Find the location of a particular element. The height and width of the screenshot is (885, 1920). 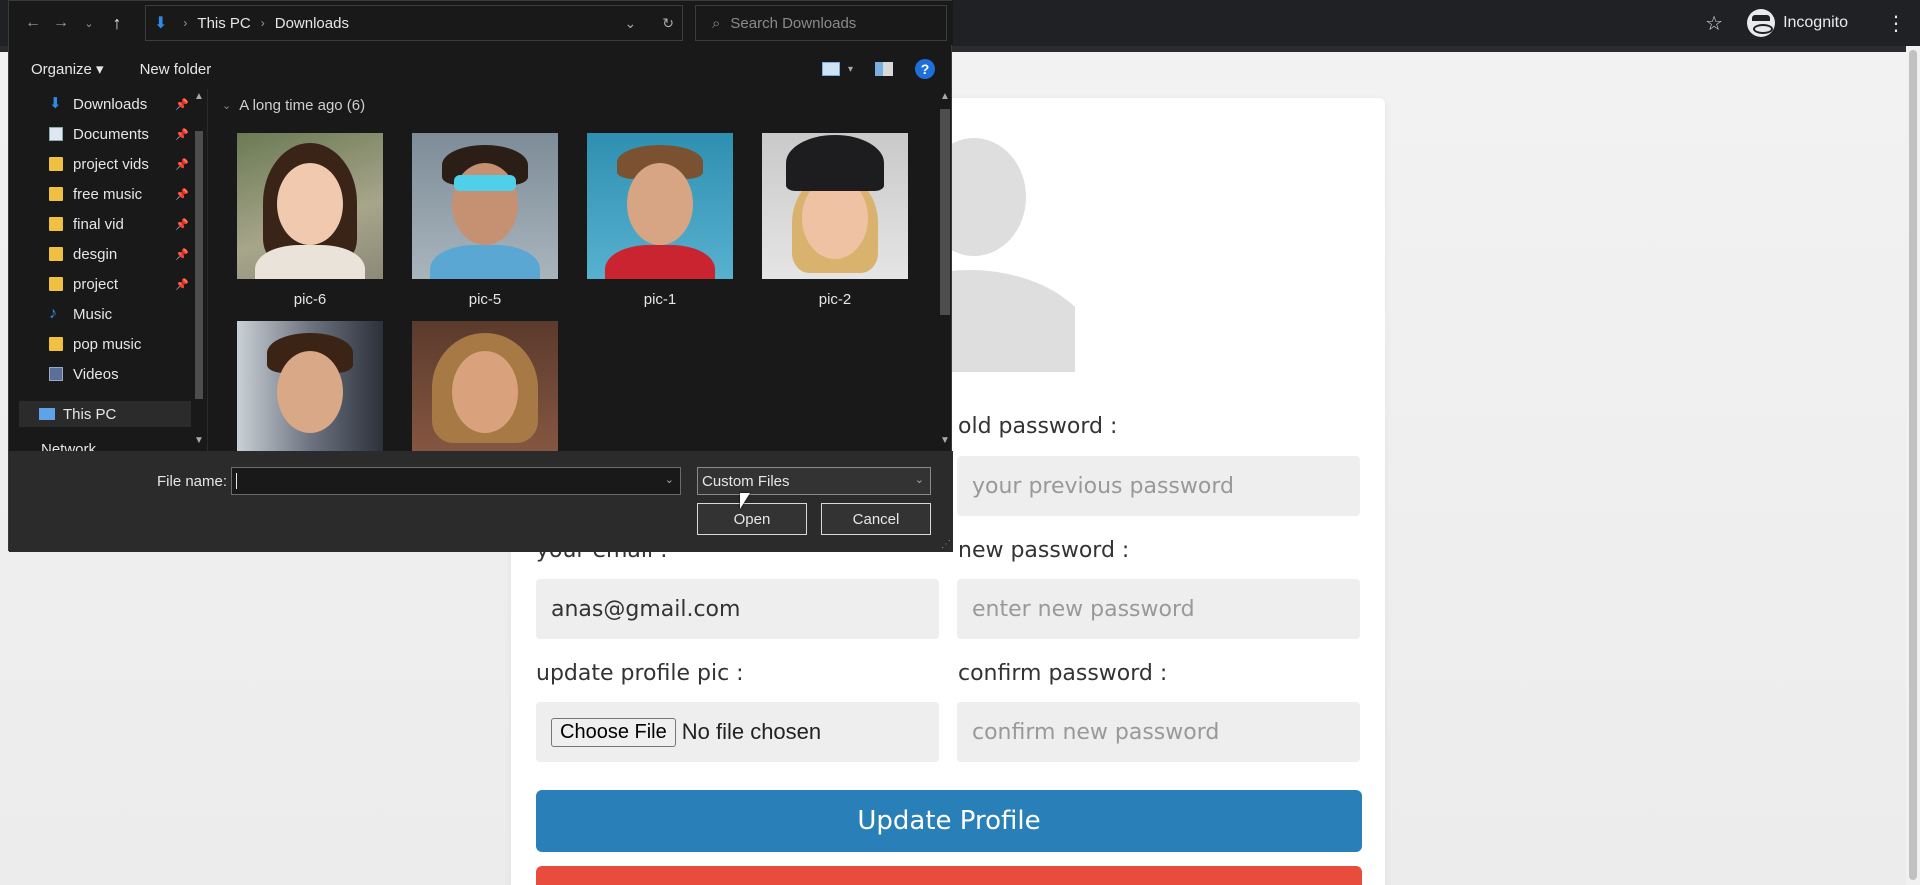

dialog-toolbar-right: ▾ ? is located at coordinates (878, 69).